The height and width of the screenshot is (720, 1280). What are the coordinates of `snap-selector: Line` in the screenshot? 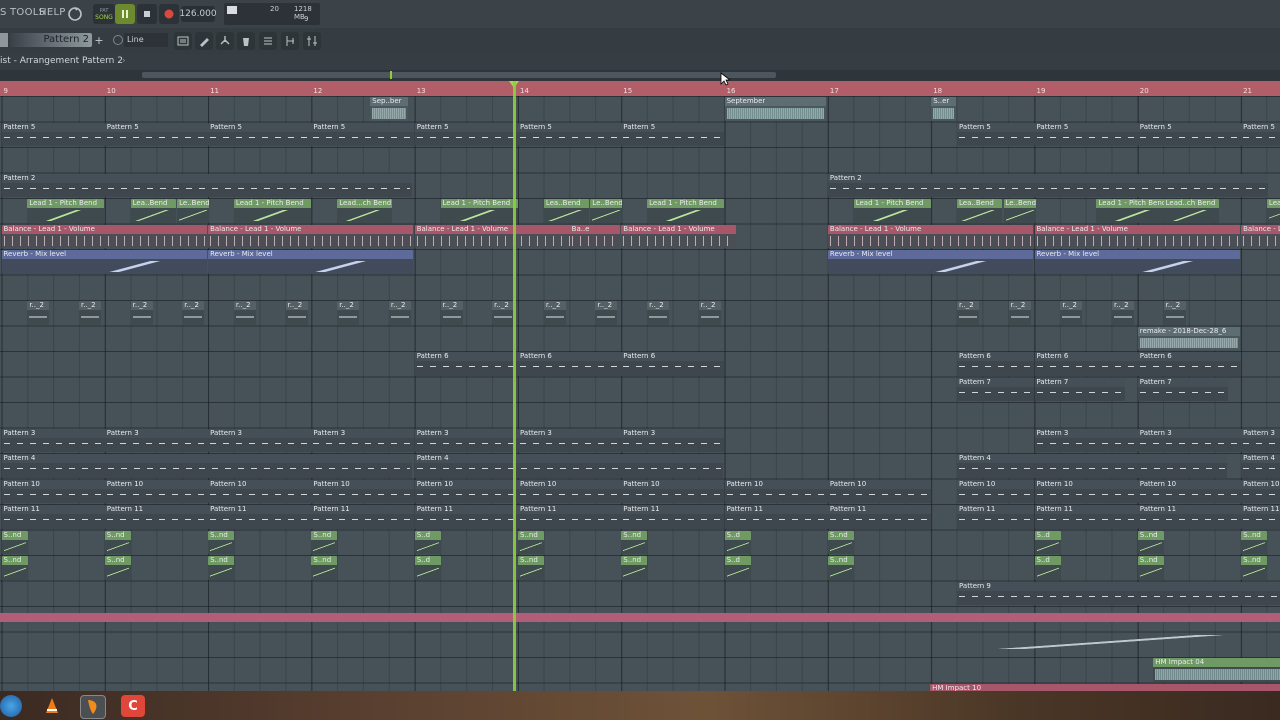 It's located at (146, 40).